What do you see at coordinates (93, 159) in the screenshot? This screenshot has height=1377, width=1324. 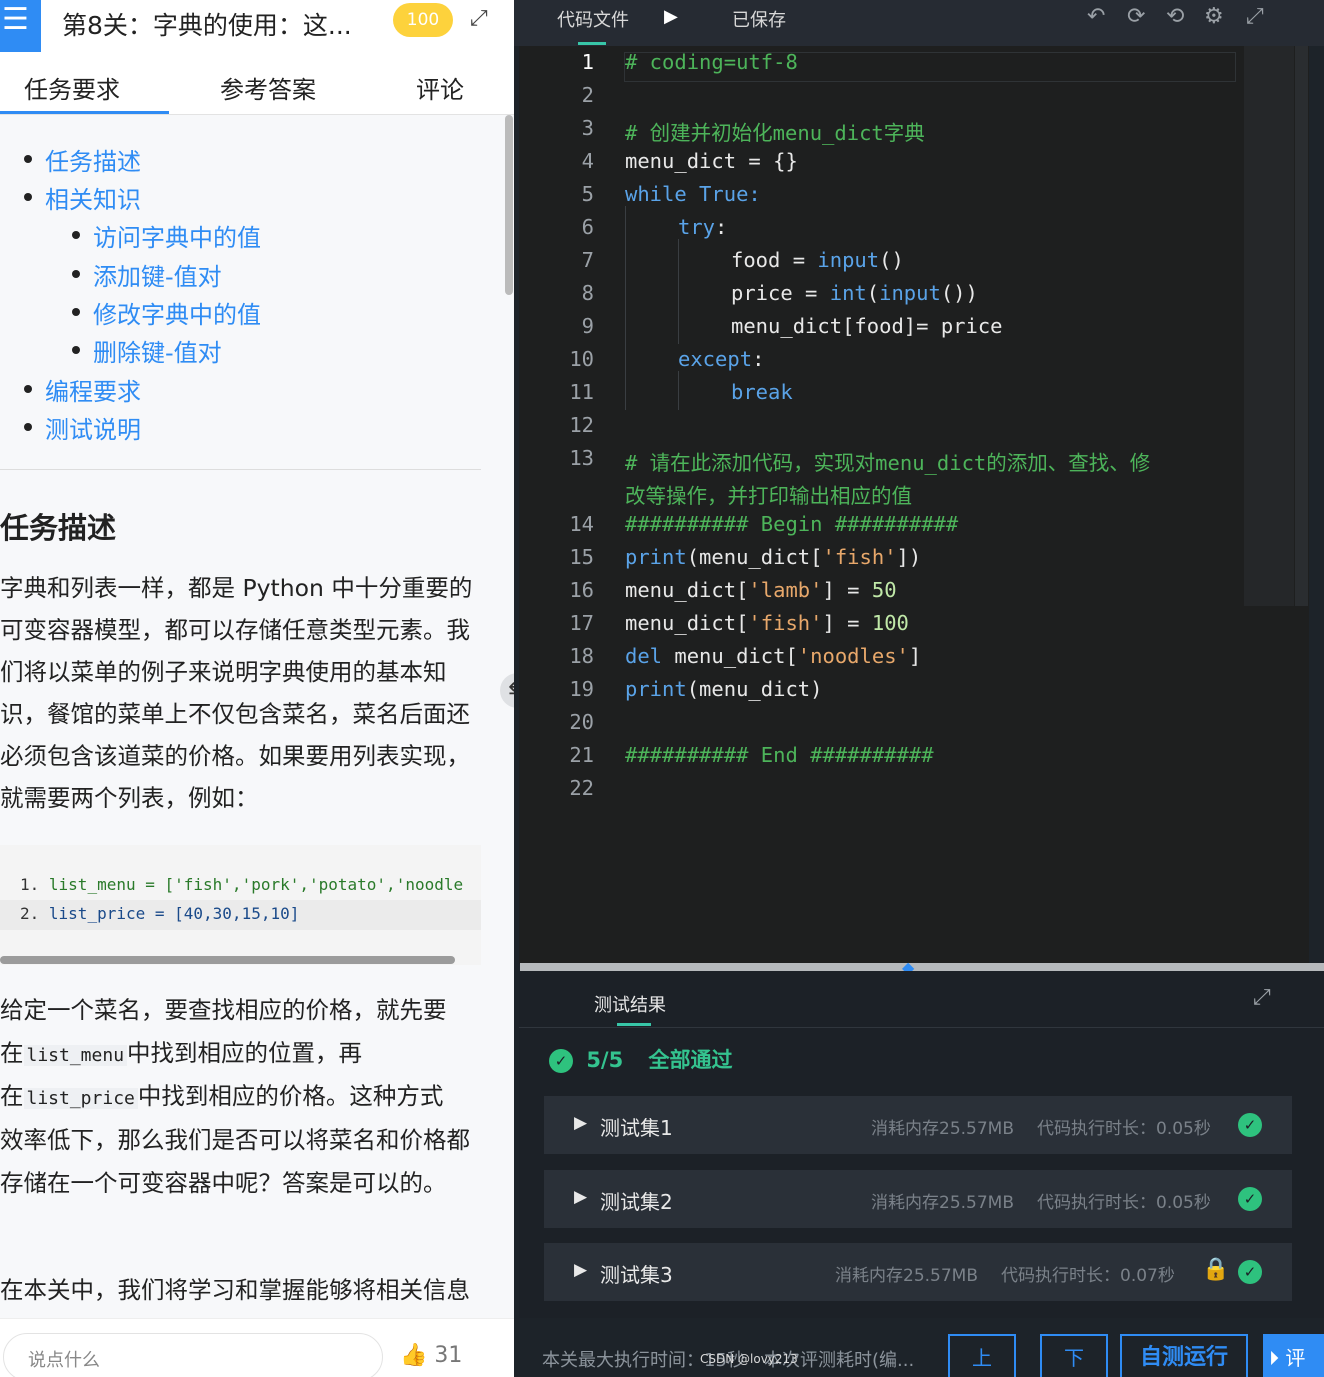 I see `toc-item: 任务描述` at bounding box center [93, 159].